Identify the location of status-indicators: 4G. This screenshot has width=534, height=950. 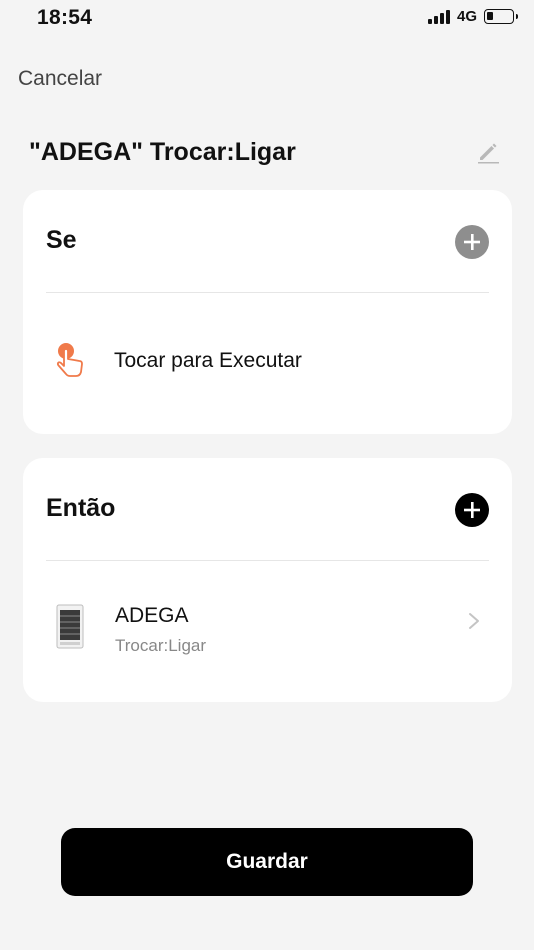
(472, 16).